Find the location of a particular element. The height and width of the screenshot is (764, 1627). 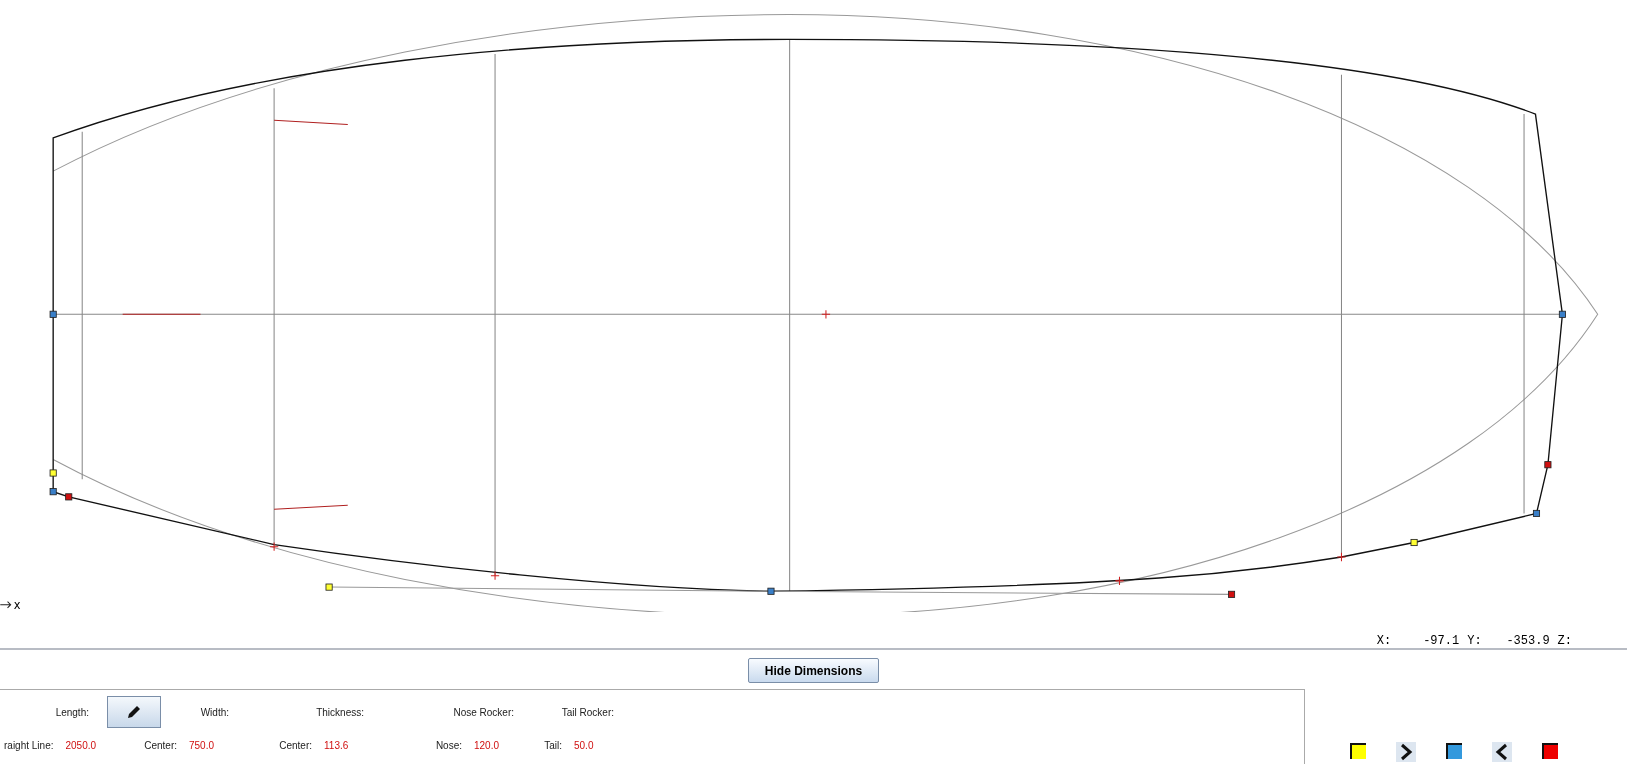

coordinate-label: Y: is located at coordinates (1474, 641).